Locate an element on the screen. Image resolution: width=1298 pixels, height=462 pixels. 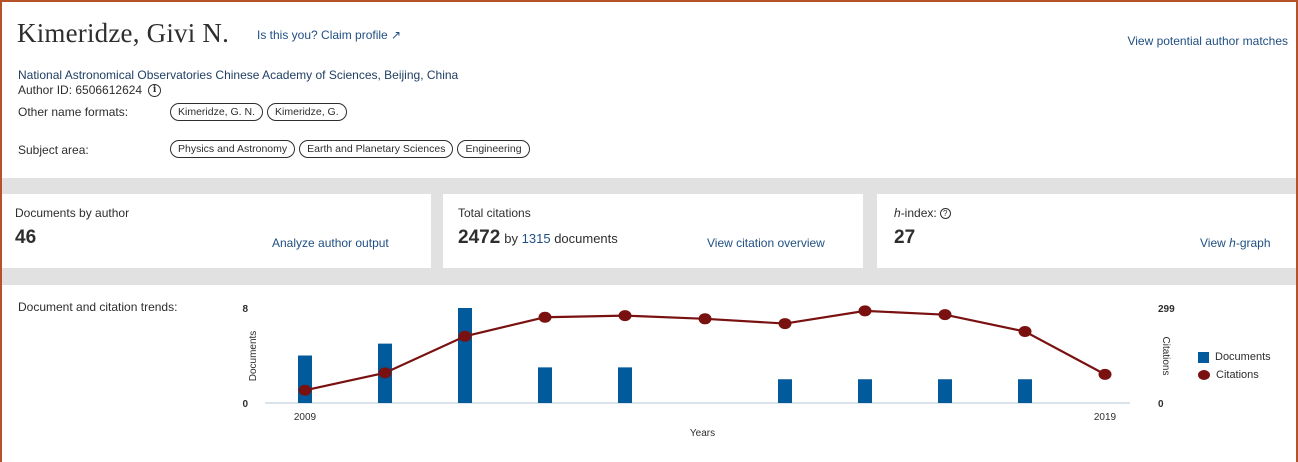
documents-swatch is located at coordinates (1203, 357).